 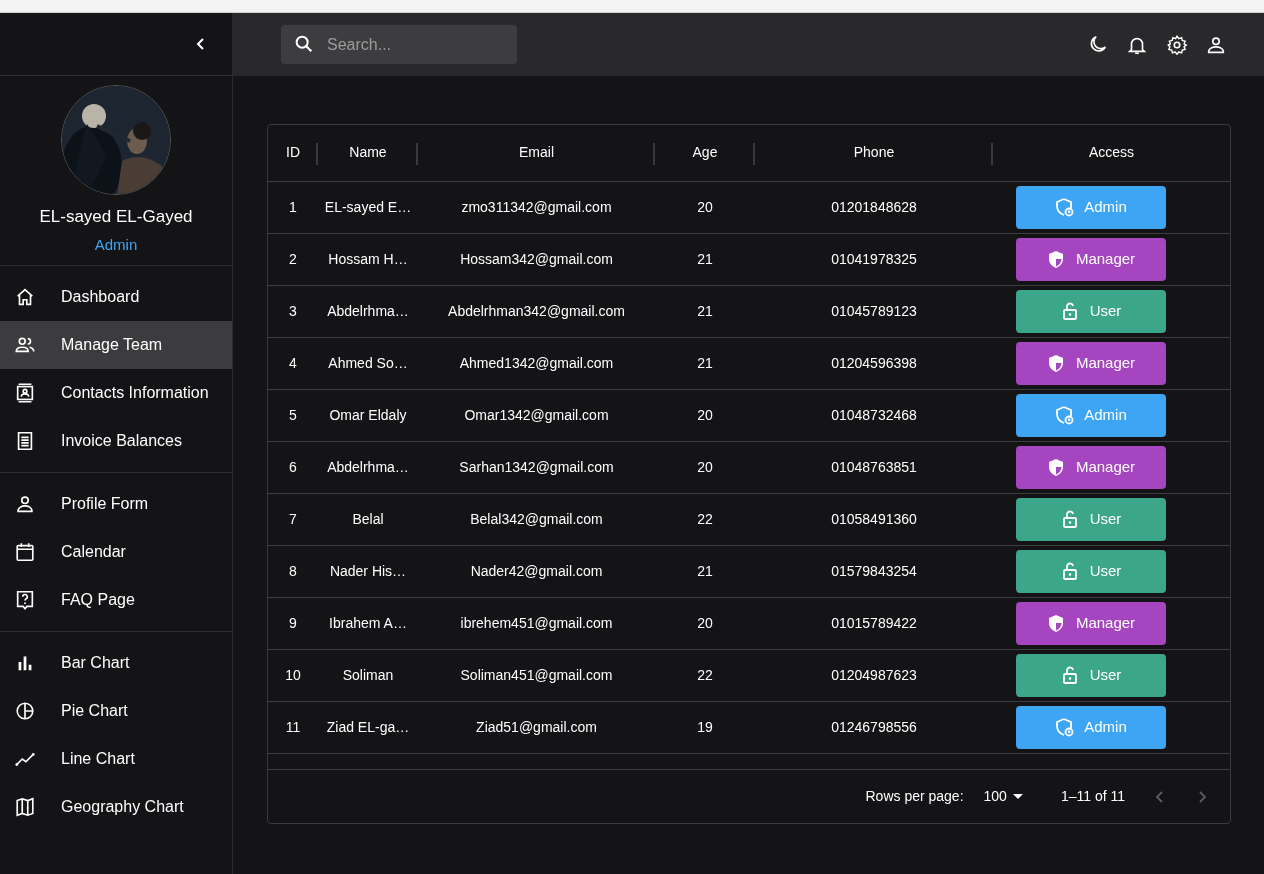 I want to click on table-cell: Ziad51@gmail.com, so click(x=536, y=727).